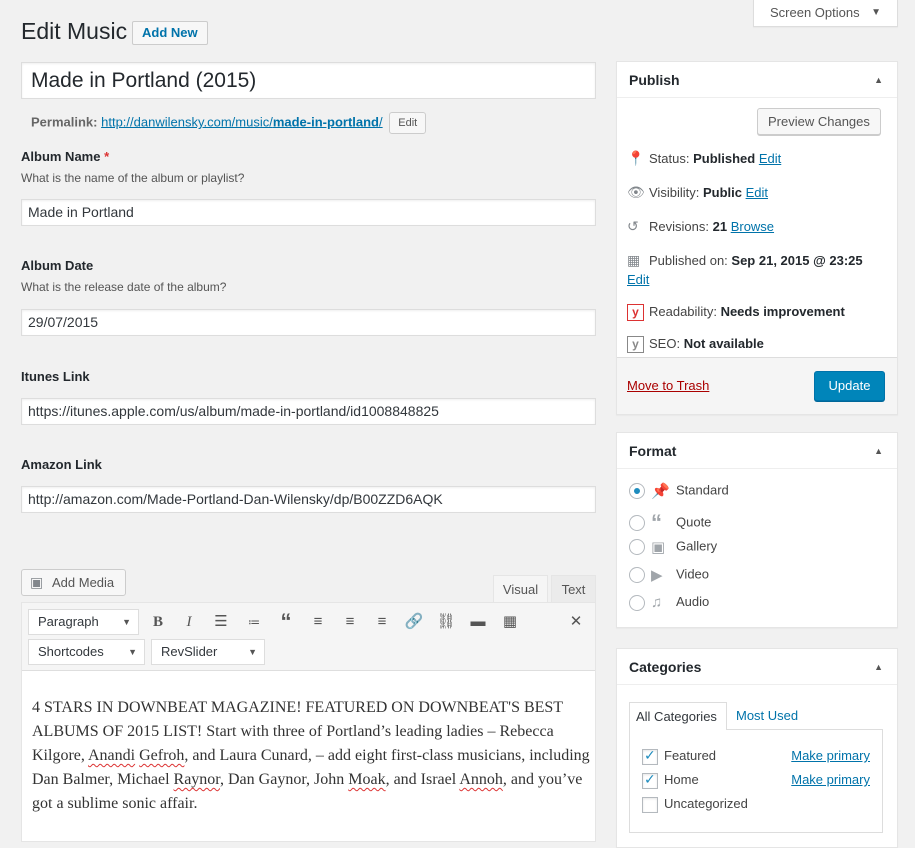  What do you see at coordinates (254, 622) in the screenshot?
I see `numbered-list-icon: ≔` at bounding box center [254, 622].